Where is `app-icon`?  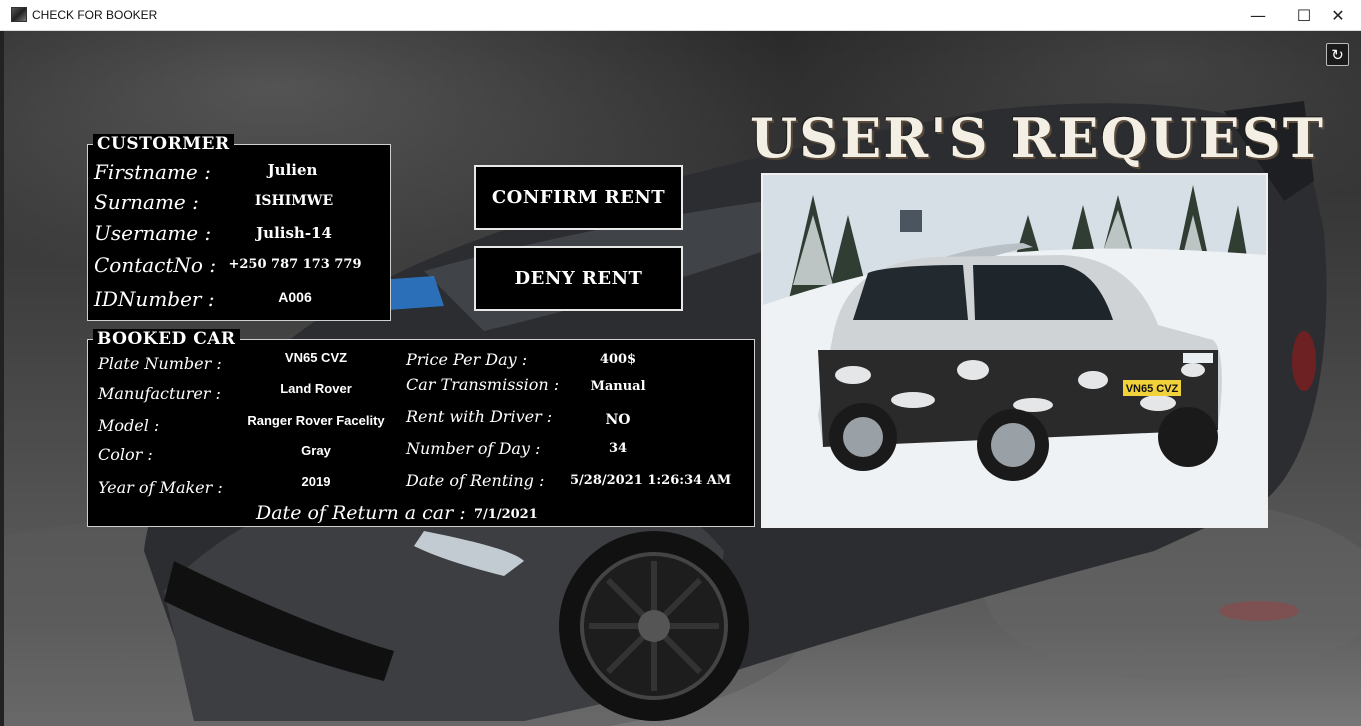 app-icon is located at coordinates (19, 14).